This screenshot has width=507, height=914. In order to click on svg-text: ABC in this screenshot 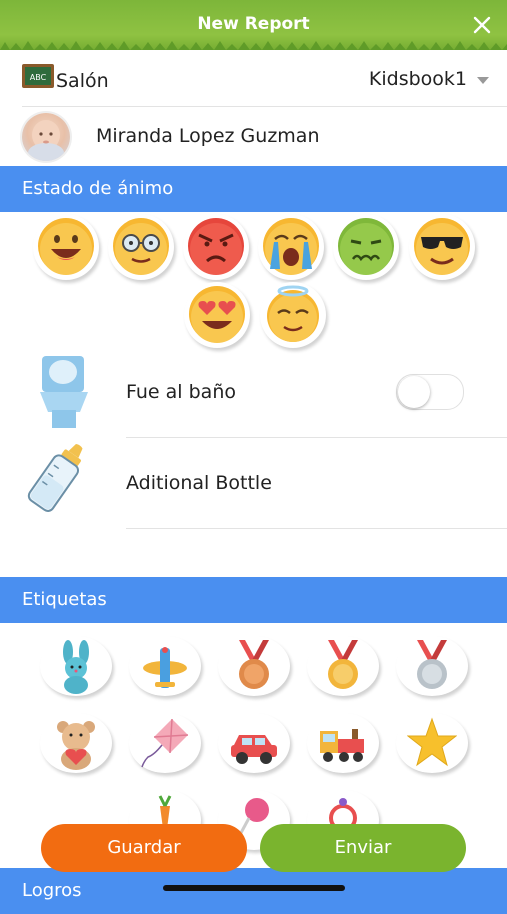, I will do `click(38, 77)`.